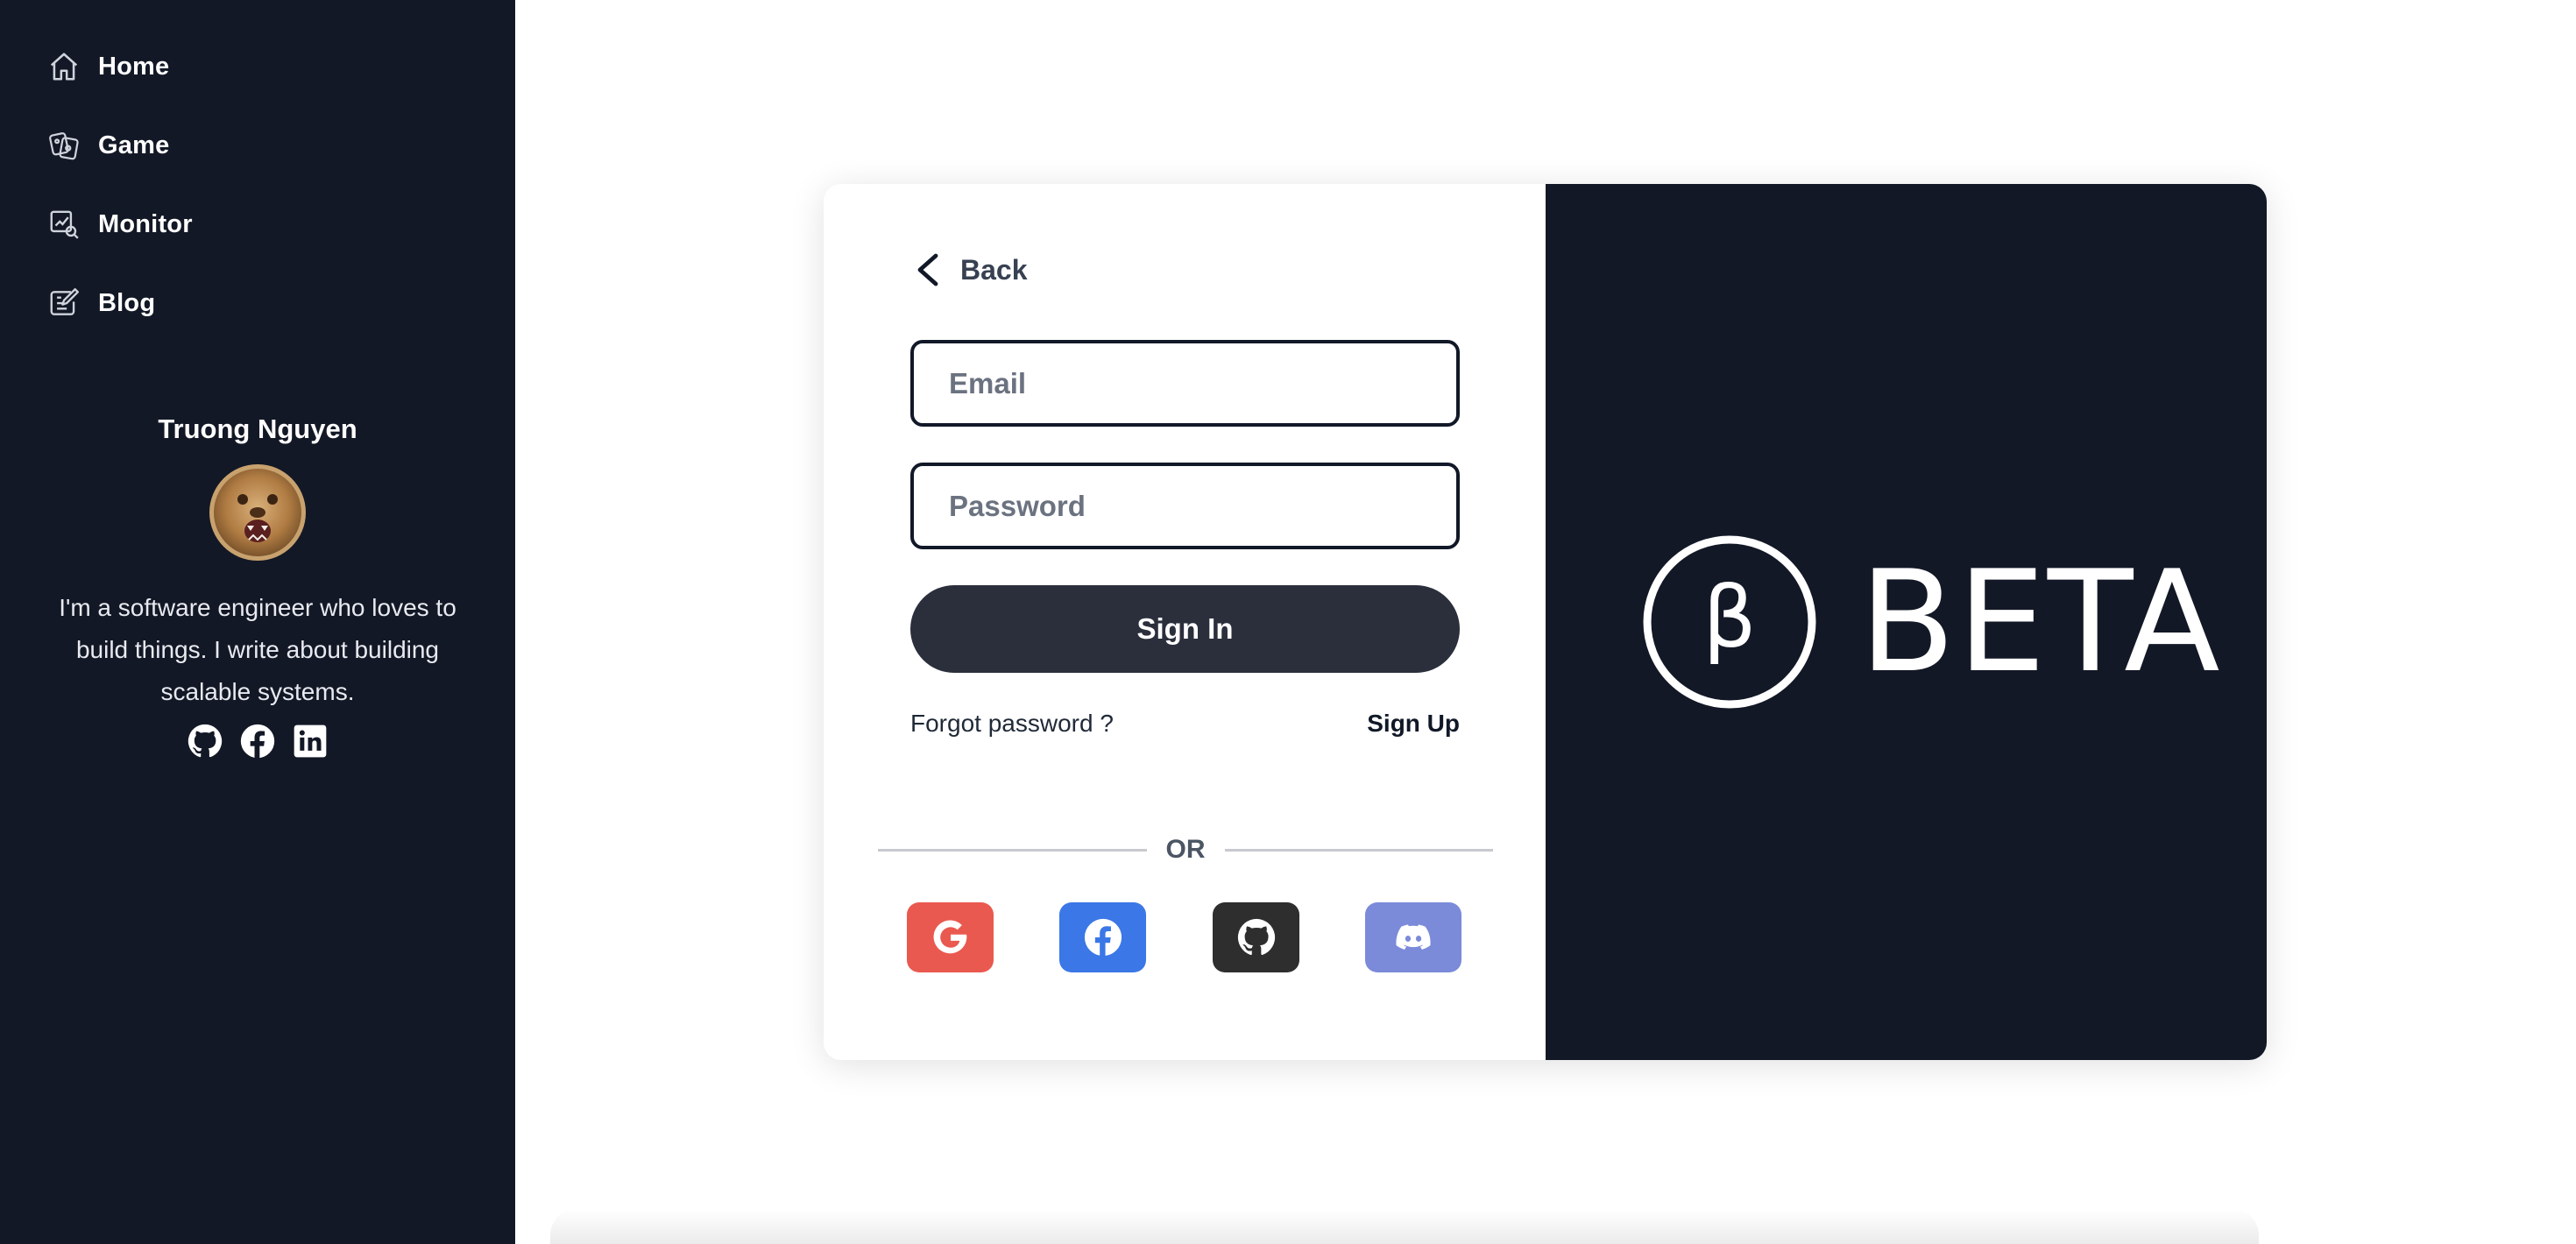 The width and height of the screenshot is (2576, 1244). What do you see at coordinates (1185, 506) in the screenshot?
I see `password-field` at bounding box center [1185, 506].